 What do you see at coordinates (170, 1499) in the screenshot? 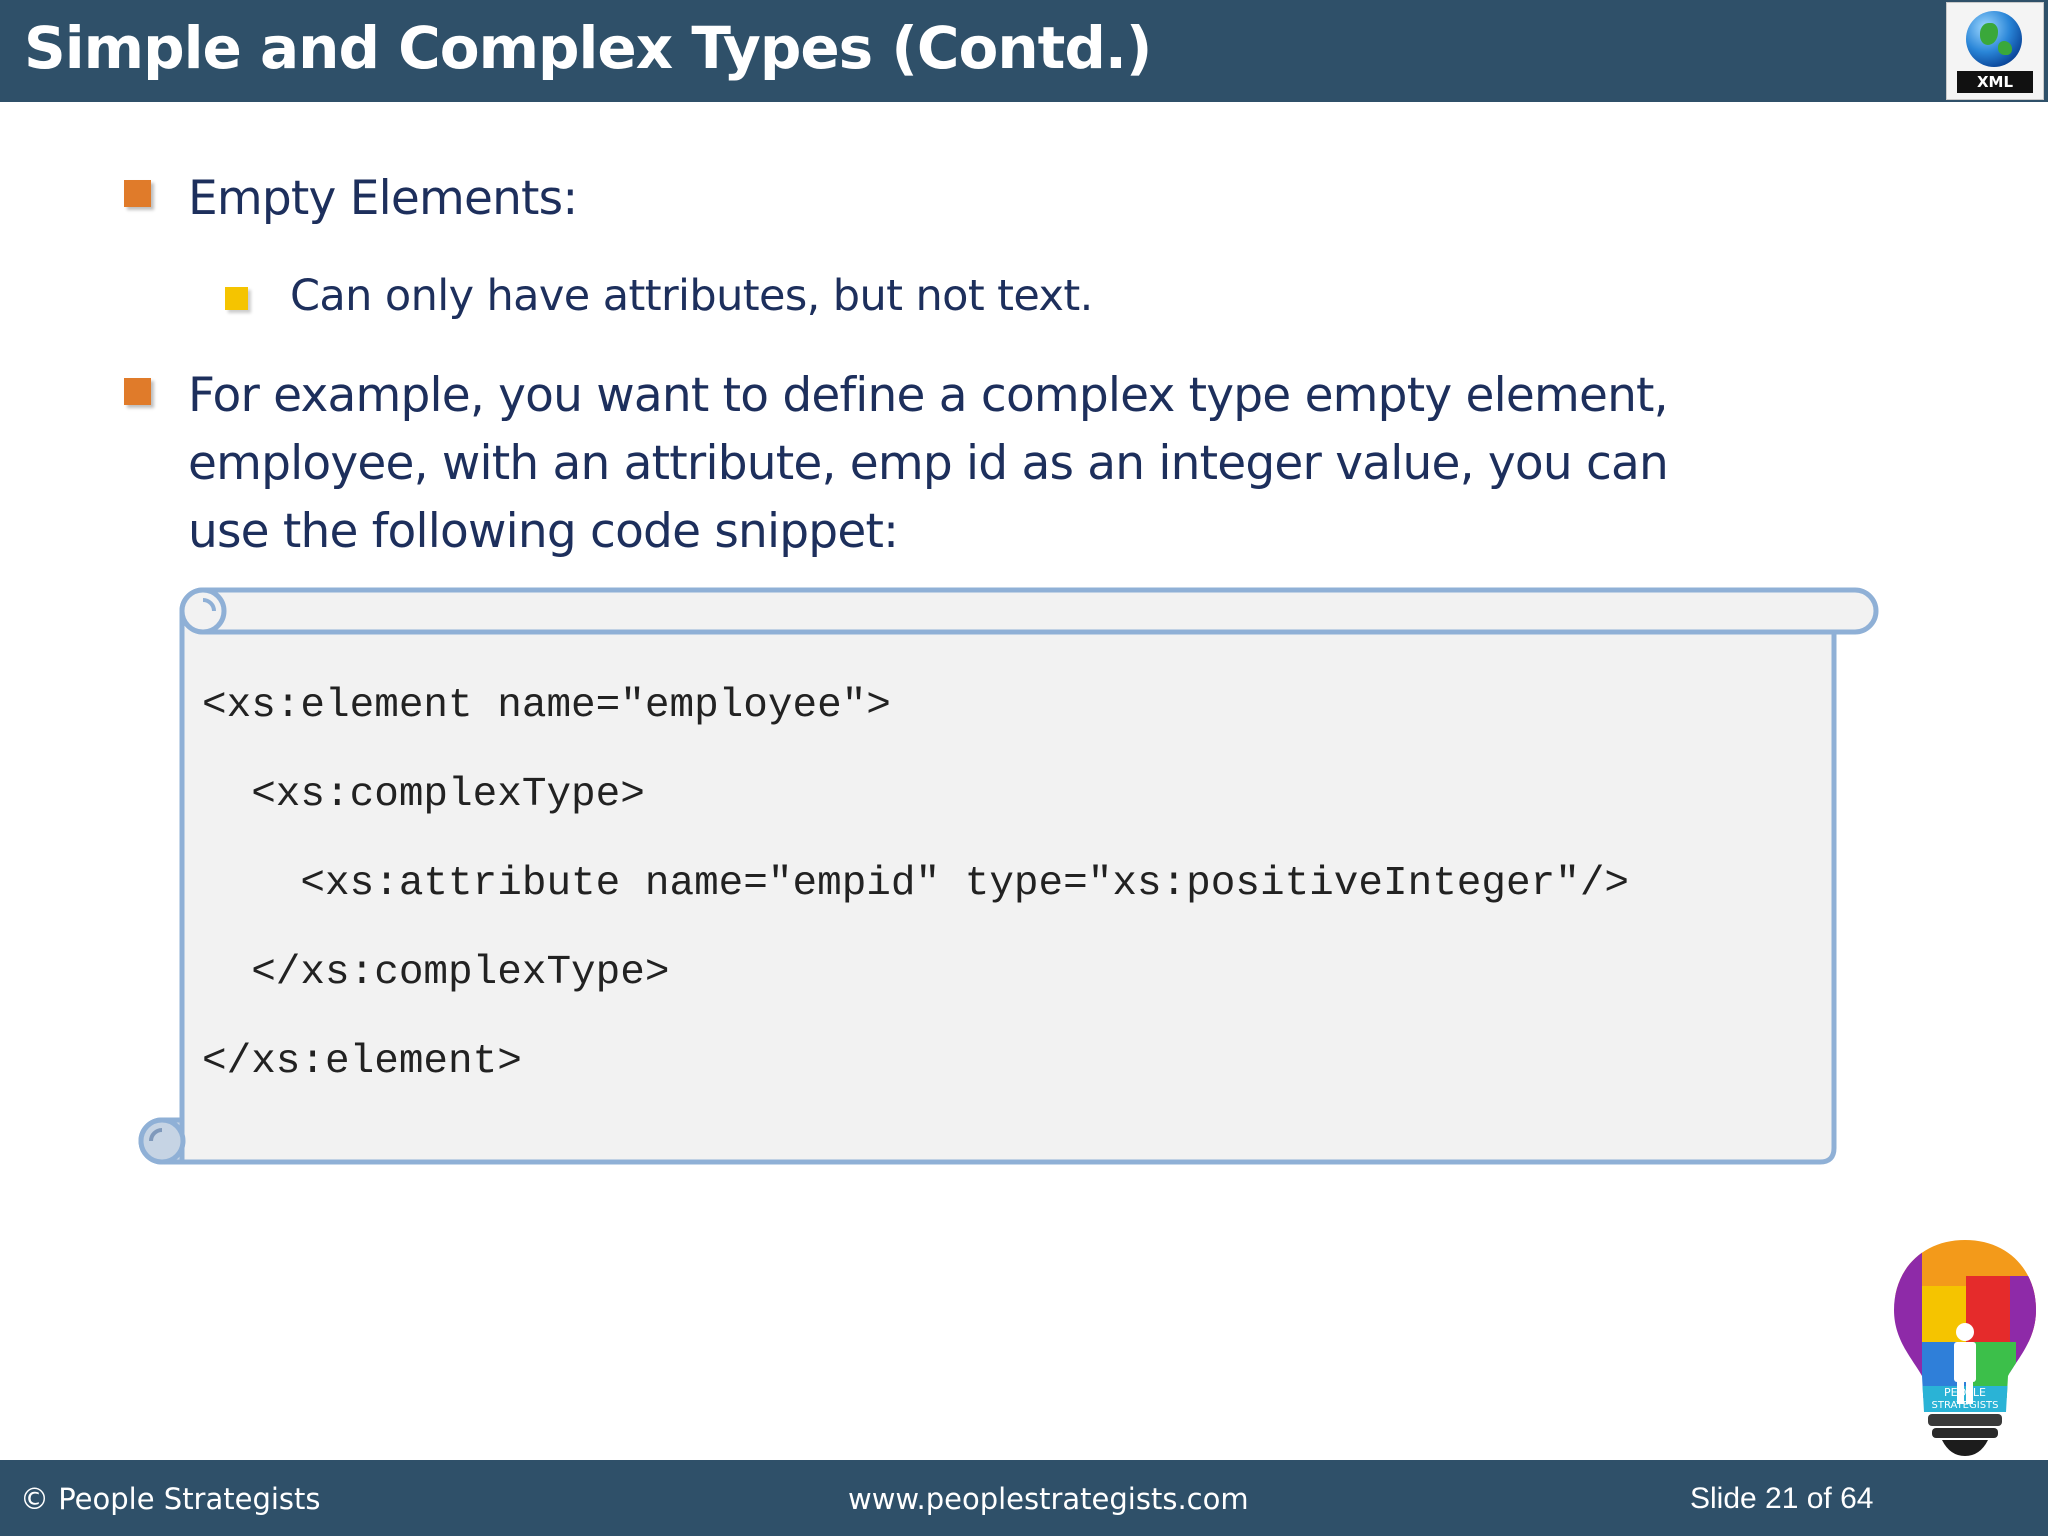
I see `footer-copyright: © People Strategists` at bounding box center [170, 1499].